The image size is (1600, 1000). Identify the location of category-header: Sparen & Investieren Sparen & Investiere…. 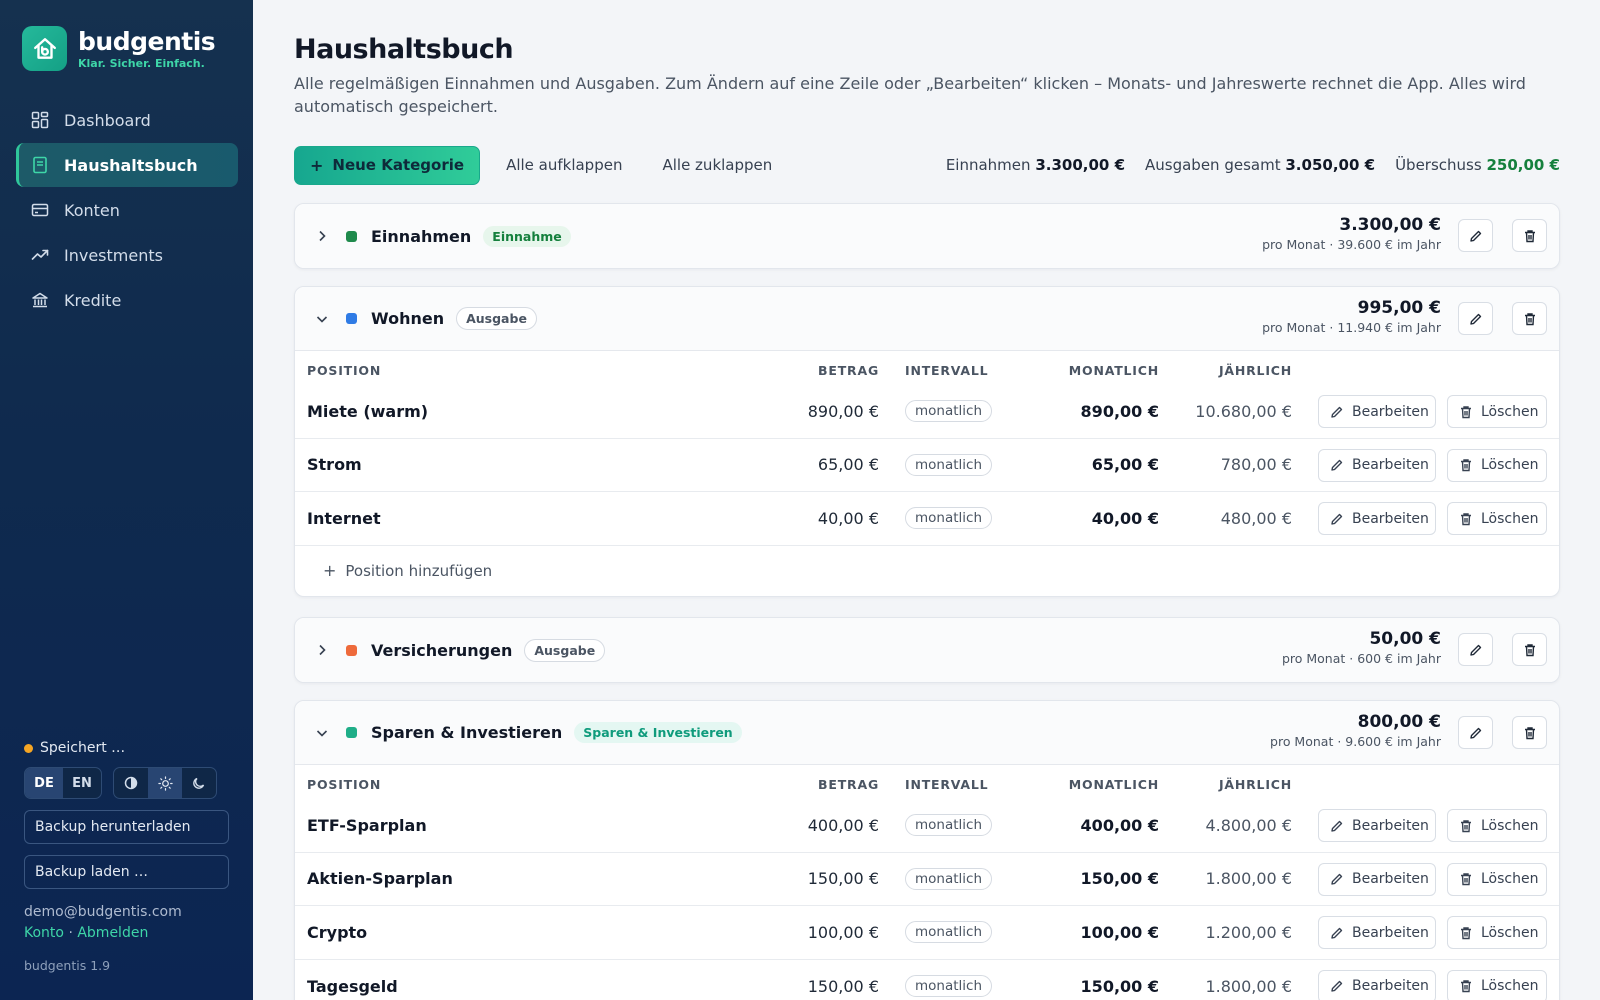
(927, 733).